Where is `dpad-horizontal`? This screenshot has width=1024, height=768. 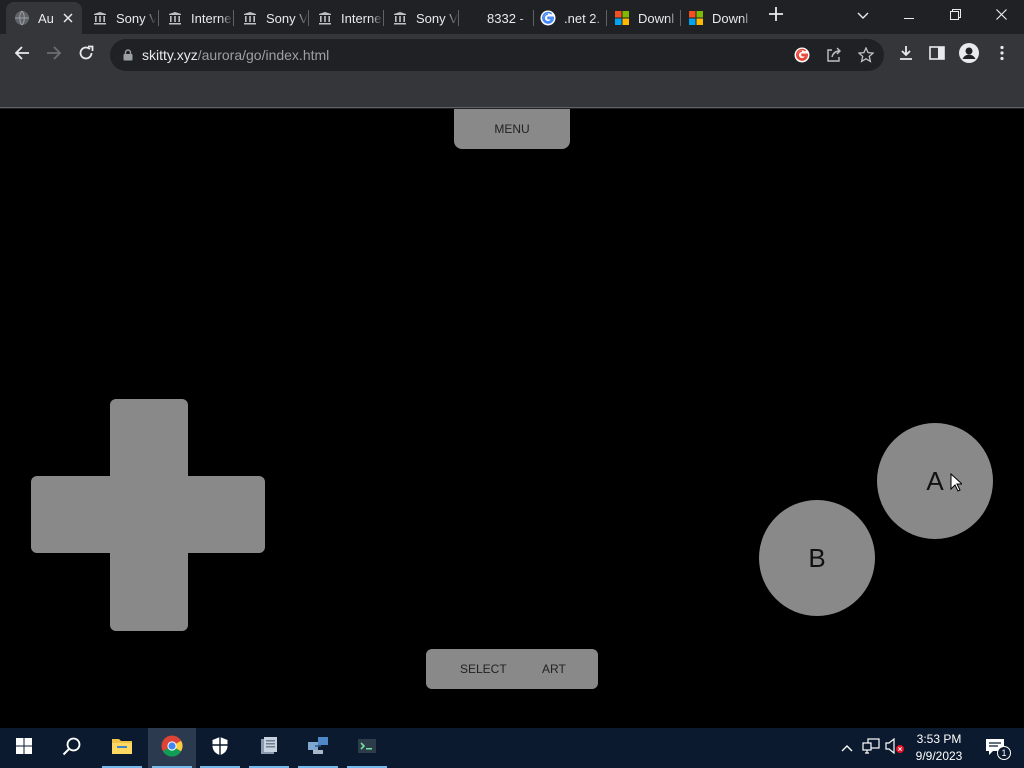
dpad-horizontal is located at coordinates (148, 514).